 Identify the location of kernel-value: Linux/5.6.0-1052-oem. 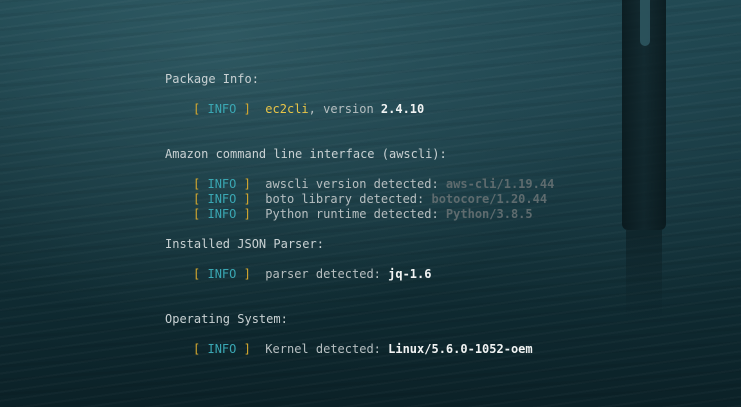
(460, 349).